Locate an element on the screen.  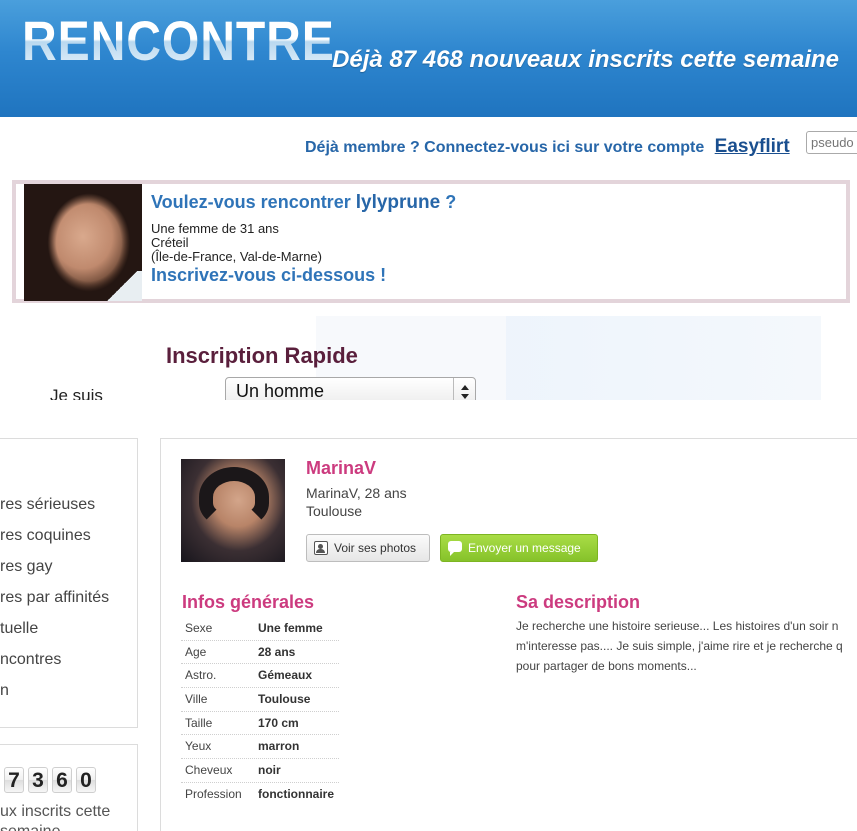
photo-icon is located at coordinates (321, 548).